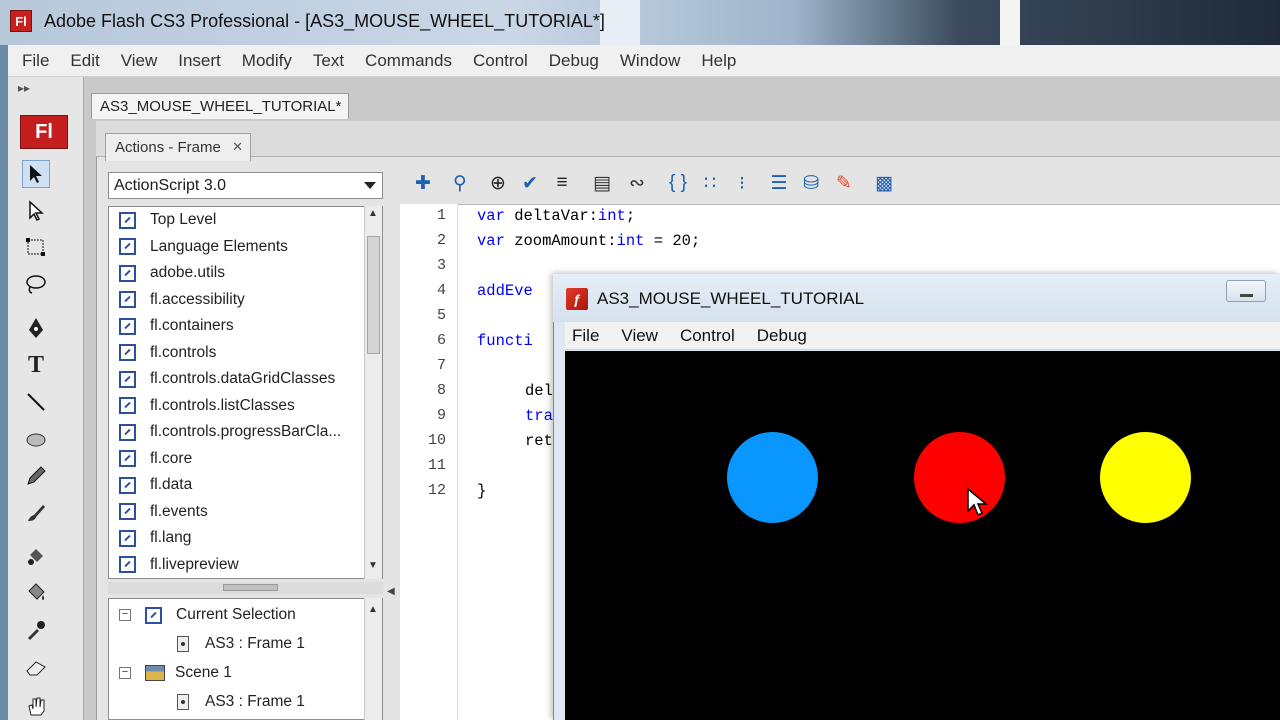 The width and height of the screenshot is (1280, 720). Describe the element at coordinates (481, 491) in the screenshot. I see `code-line-12: }` at that location.